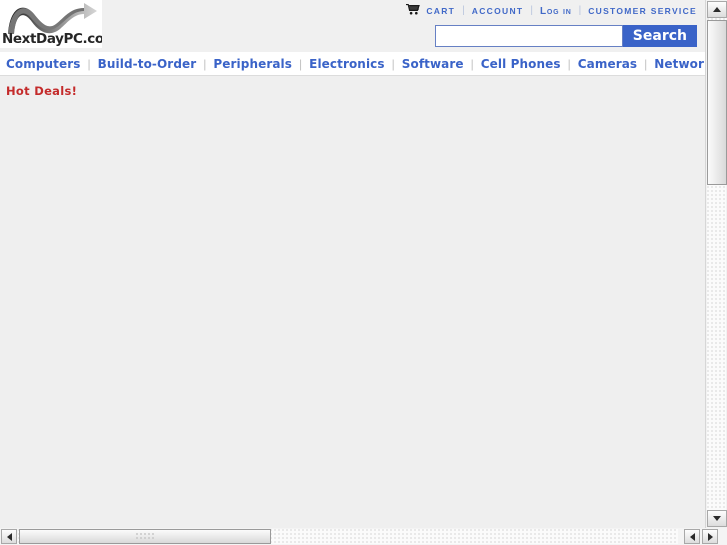 The width and height of the screenshot is (727, 545). I want to click on scroll-down-arrow-icon, so click(717, 518).